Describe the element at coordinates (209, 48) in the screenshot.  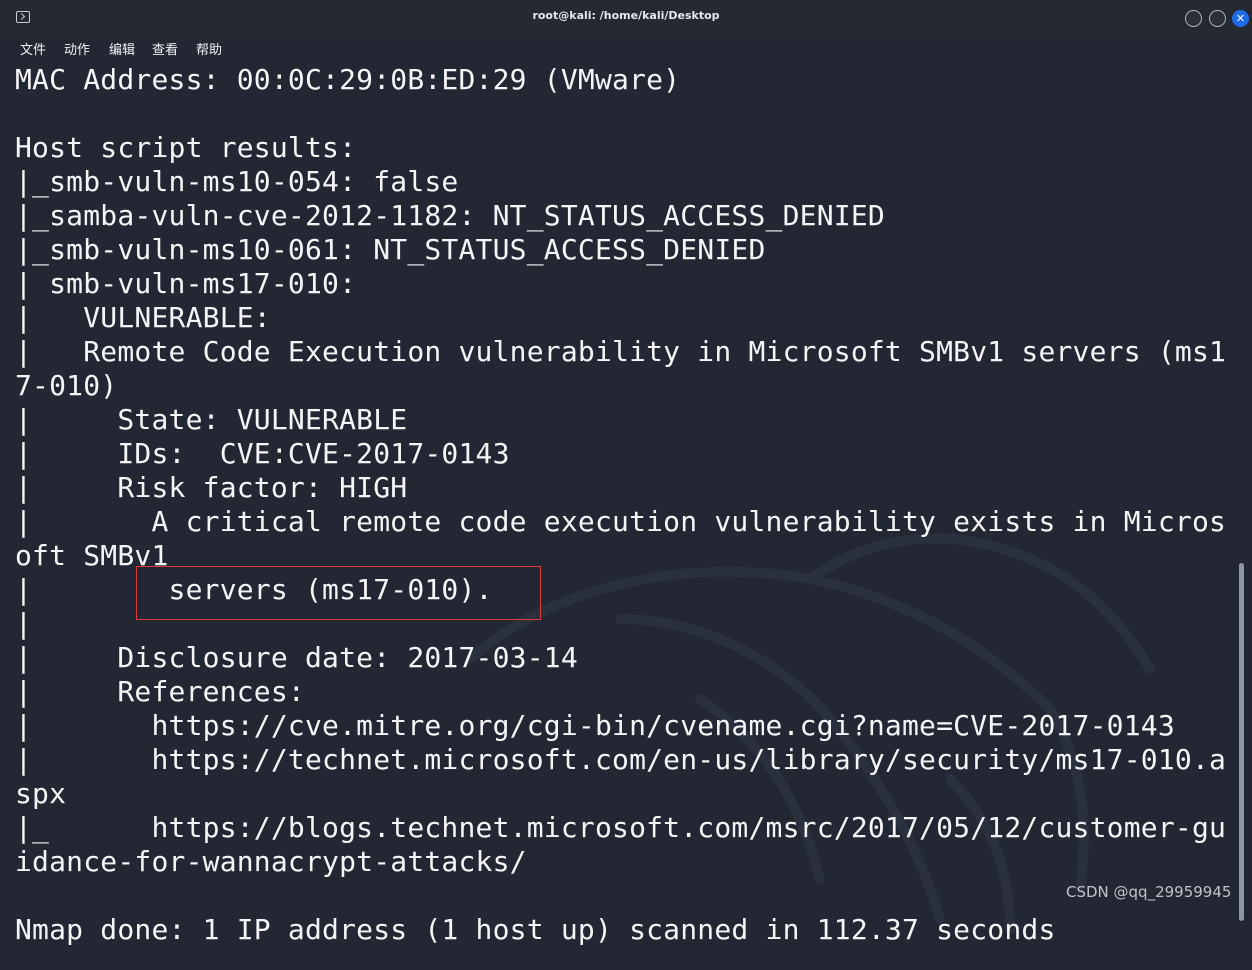
I see `menu-help: 帮助` at that location.